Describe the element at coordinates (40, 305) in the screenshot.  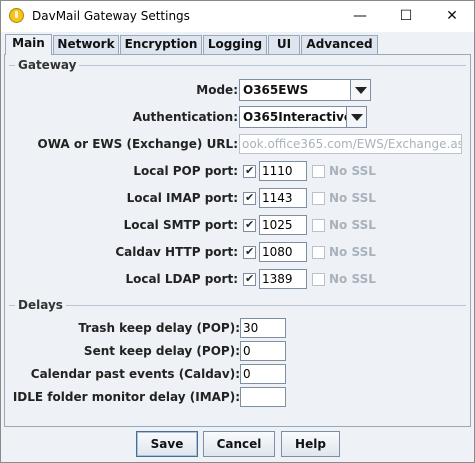
I see `delays-group-title: Delays` at that location.